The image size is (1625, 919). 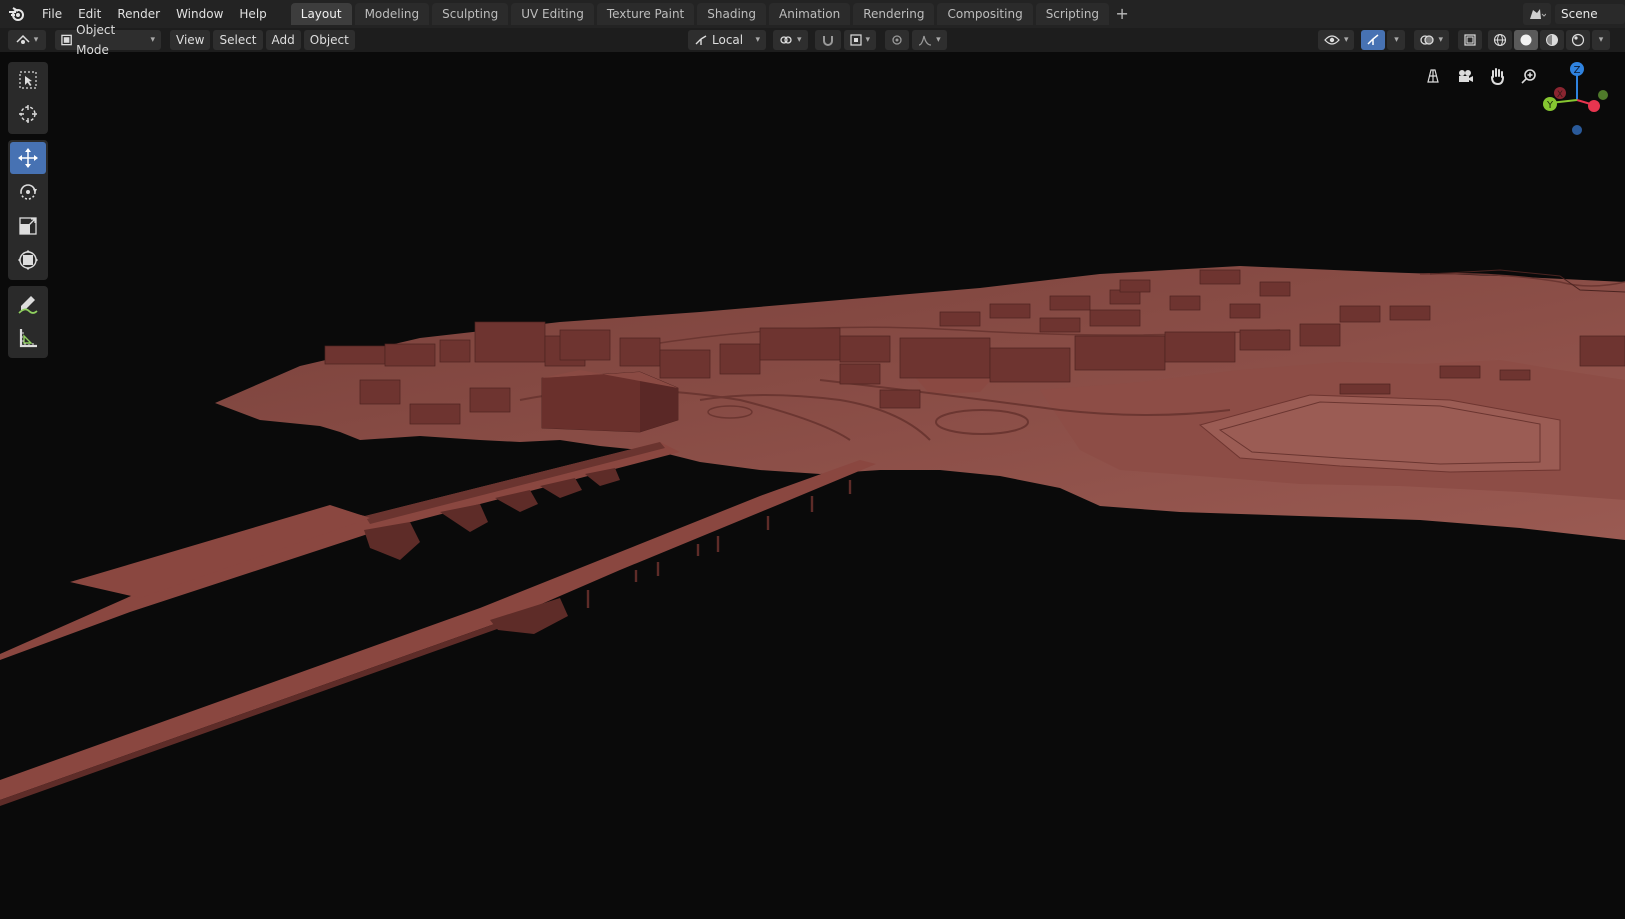 I want to click on tool-shelf, so click(x=28, y=213).